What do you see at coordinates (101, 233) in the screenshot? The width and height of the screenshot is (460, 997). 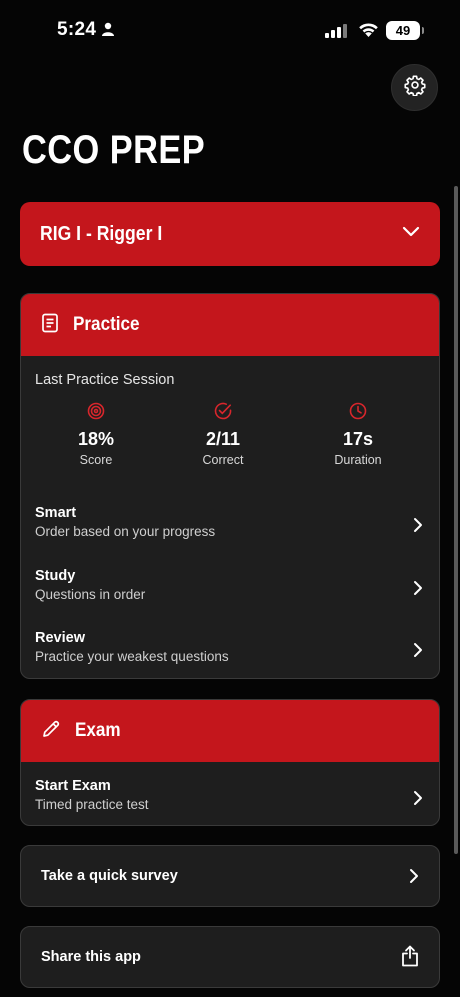 I see `certification-select-label: RIG I - Rigger I` at bounding box center [101, 233].